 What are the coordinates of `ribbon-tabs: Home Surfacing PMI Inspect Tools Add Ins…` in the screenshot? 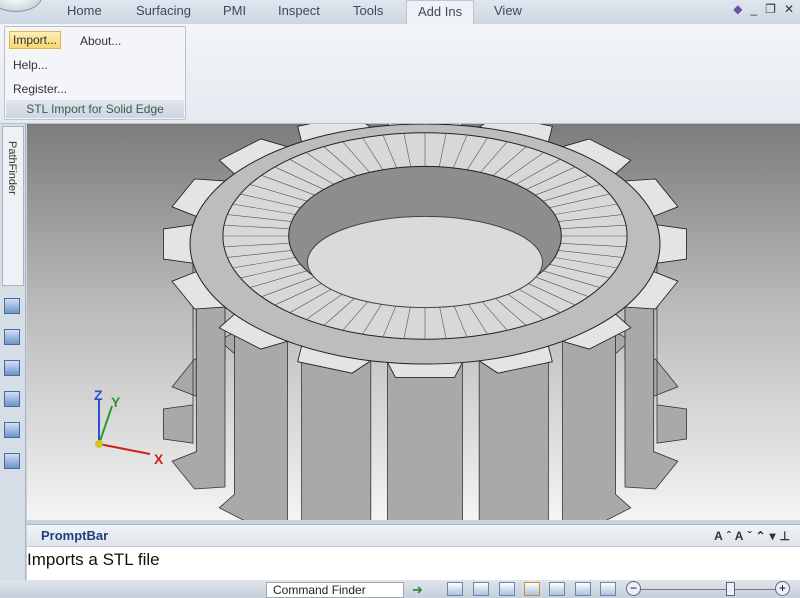 It's located at (400, 12).